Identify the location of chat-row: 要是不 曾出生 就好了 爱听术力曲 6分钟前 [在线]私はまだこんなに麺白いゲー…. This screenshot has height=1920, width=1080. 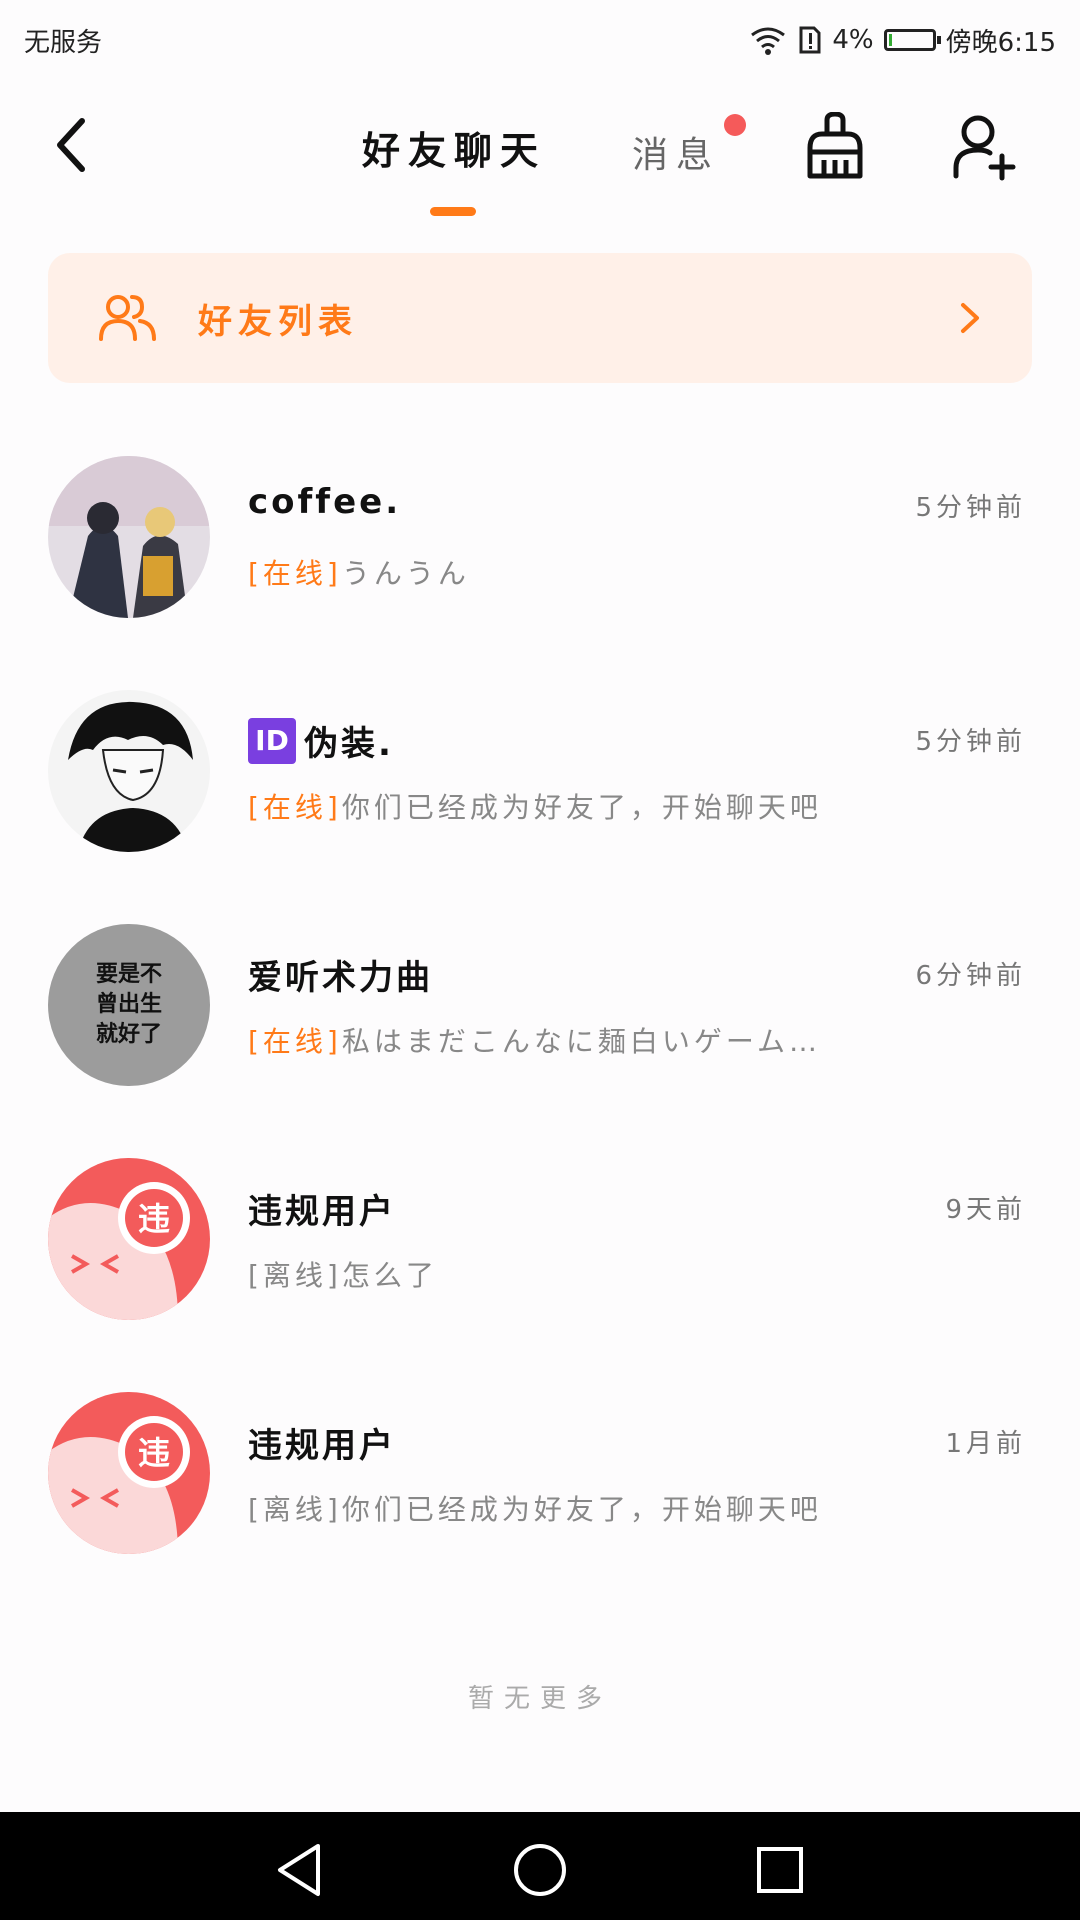
(540, 1030).